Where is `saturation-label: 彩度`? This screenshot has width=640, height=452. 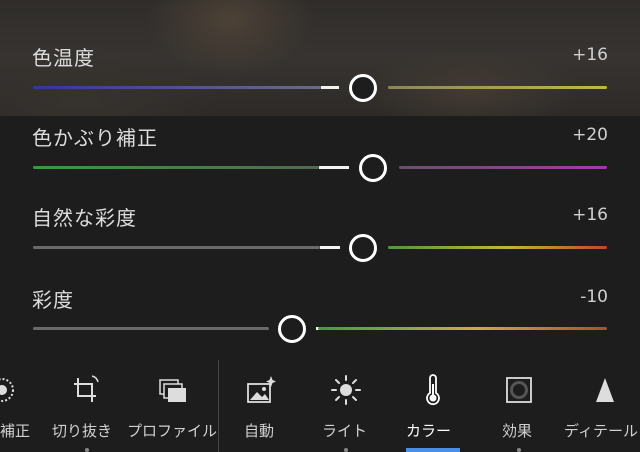 saturation-label: 彩度 is located at coordinates (53, 300).